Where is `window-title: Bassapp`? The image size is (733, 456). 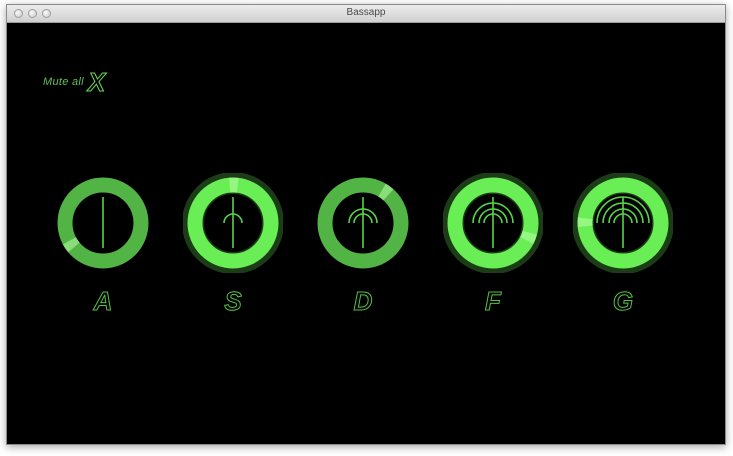 window-title: Bassapp is located at coordinates (366, 12).